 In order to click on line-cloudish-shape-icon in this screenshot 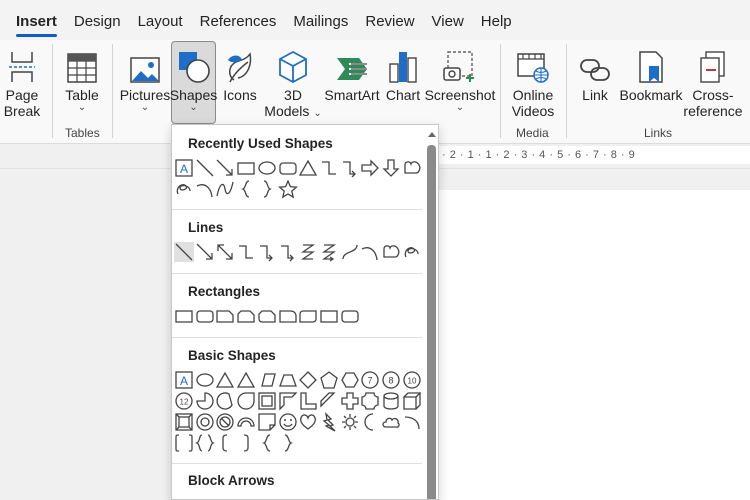, I will do `click(391, 252)`.